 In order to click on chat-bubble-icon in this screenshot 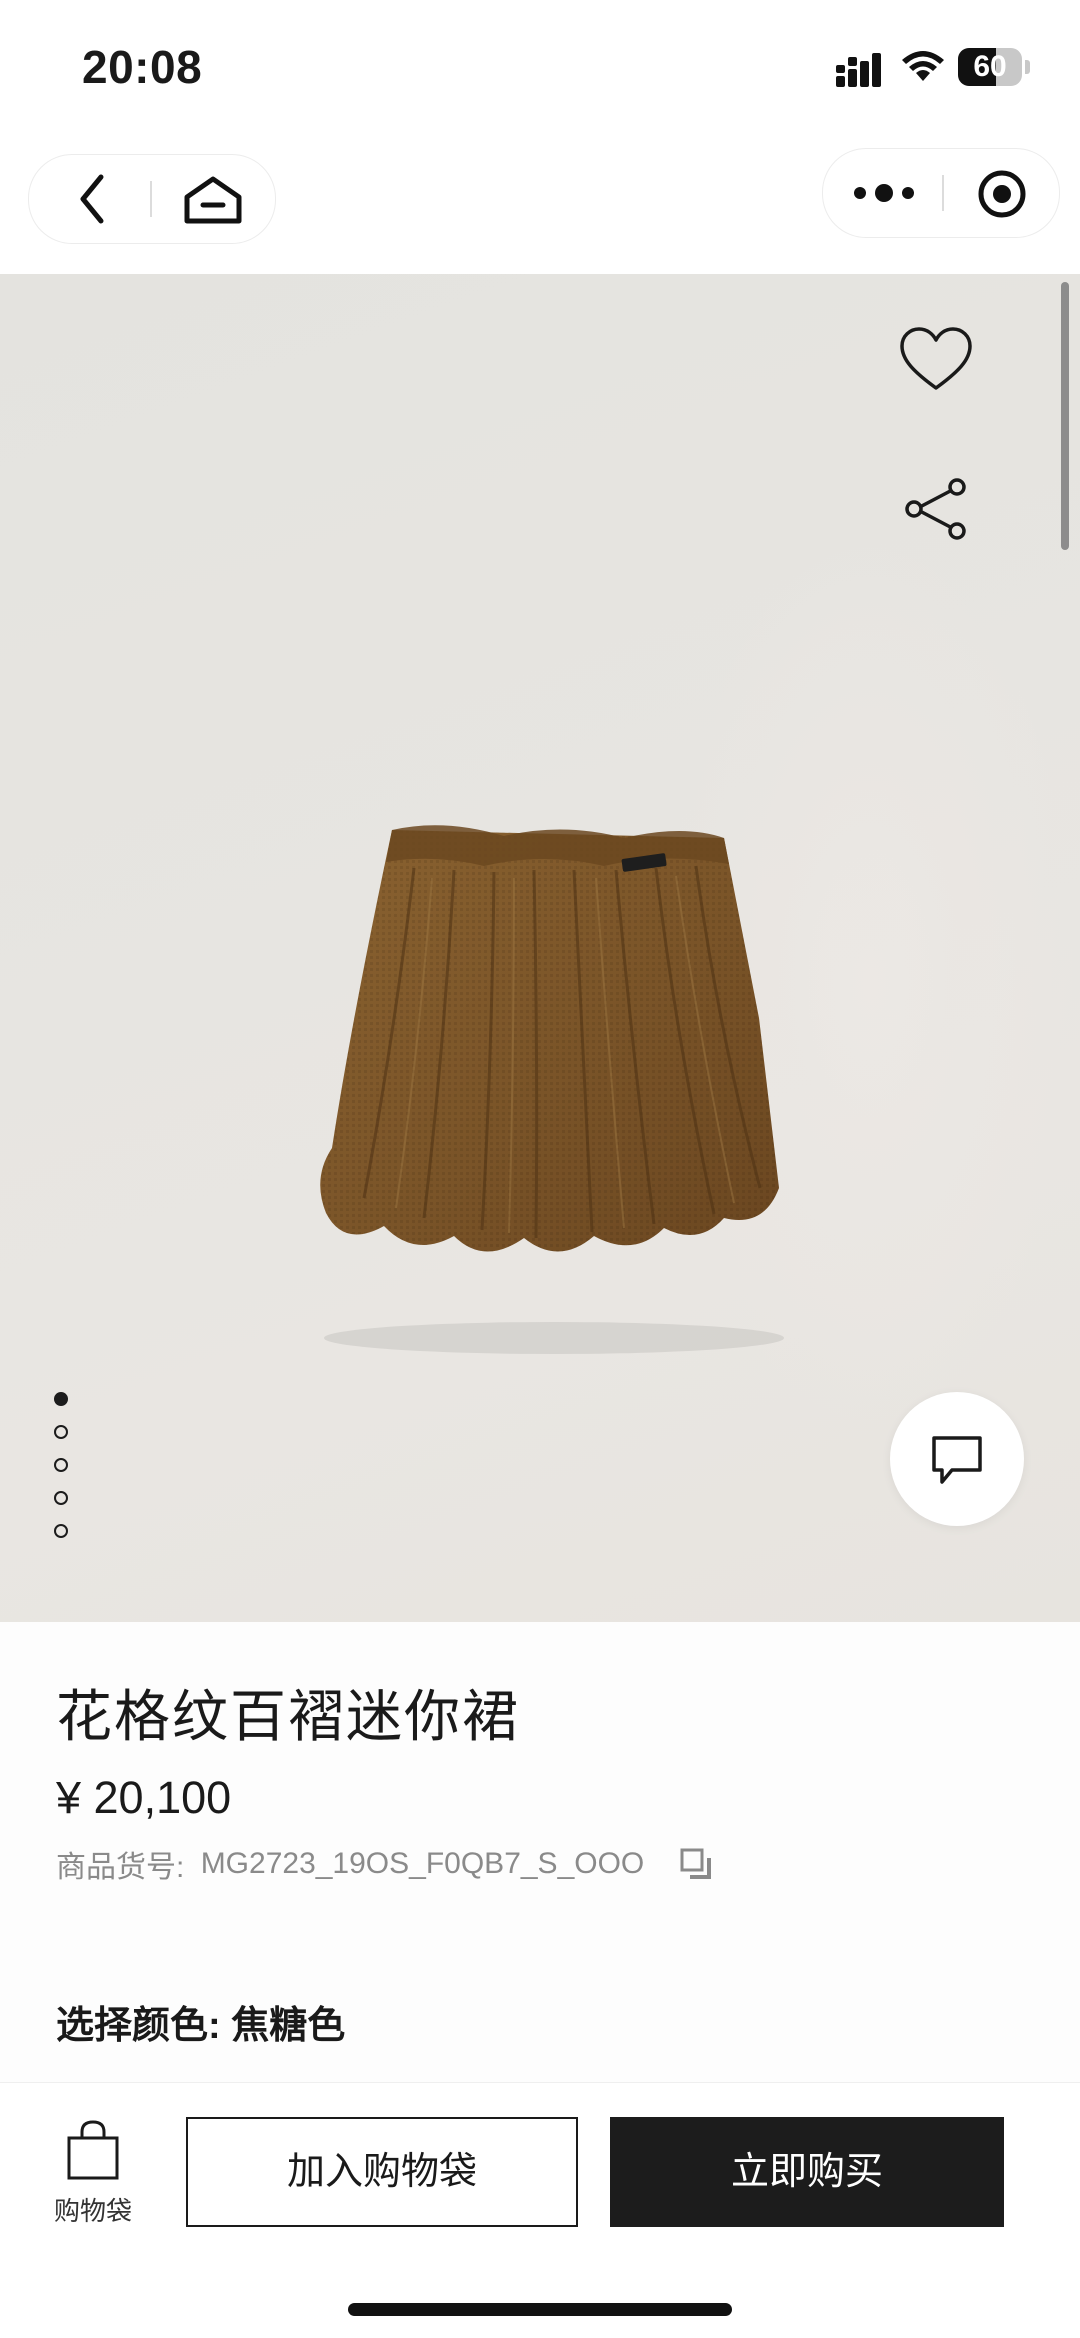, I will do `click(957, 1460)`.